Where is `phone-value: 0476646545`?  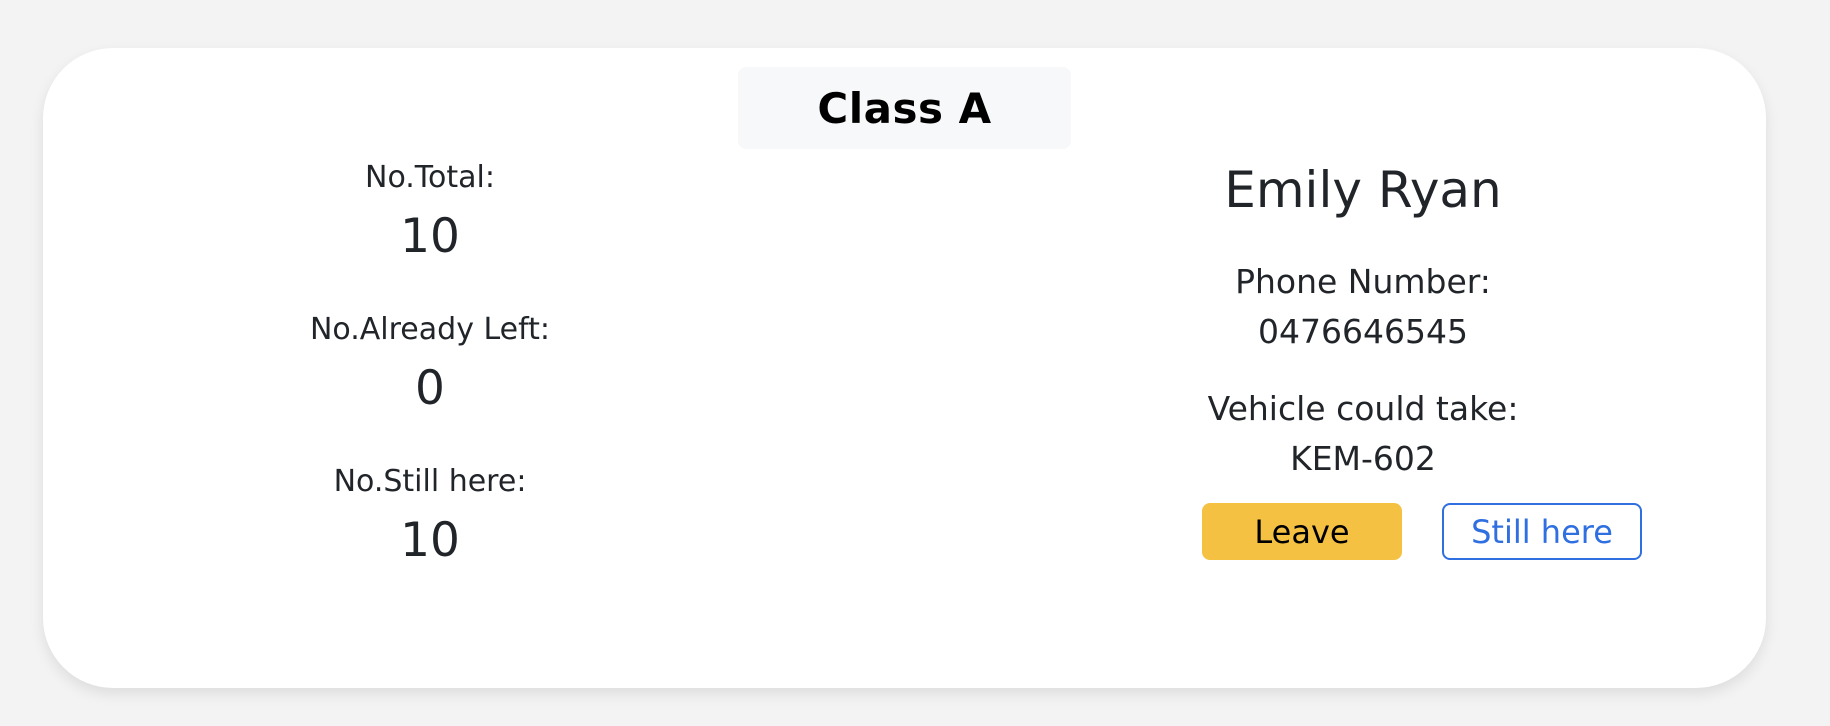 phone-value: 0476646545 is located at coordinates (1363, 331).